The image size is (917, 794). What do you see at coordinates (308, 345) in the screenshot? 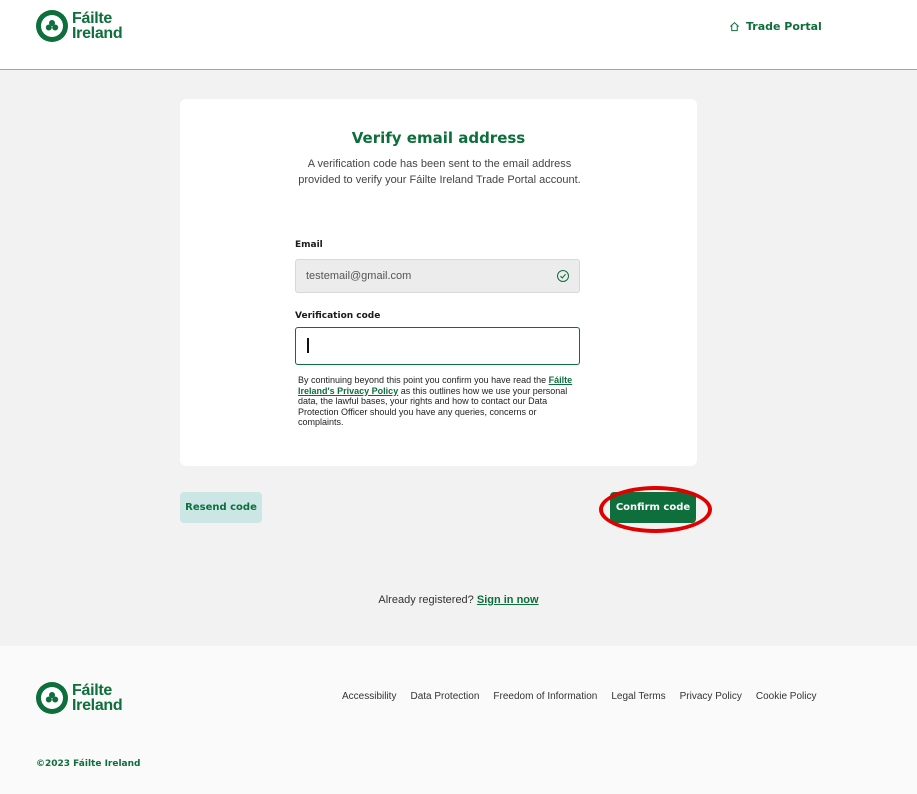
I see `text-cursor` at bounding box center [308, 345].